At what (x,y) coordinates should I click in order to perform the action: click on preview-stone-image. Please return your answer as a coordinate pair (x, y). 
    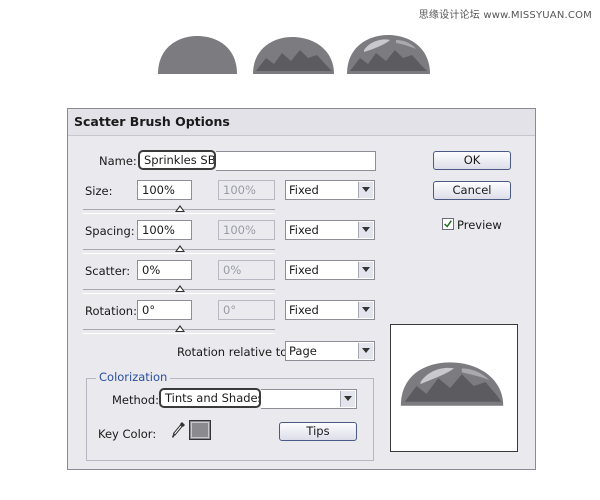
    Looking at the image, I should click on (452, 384).